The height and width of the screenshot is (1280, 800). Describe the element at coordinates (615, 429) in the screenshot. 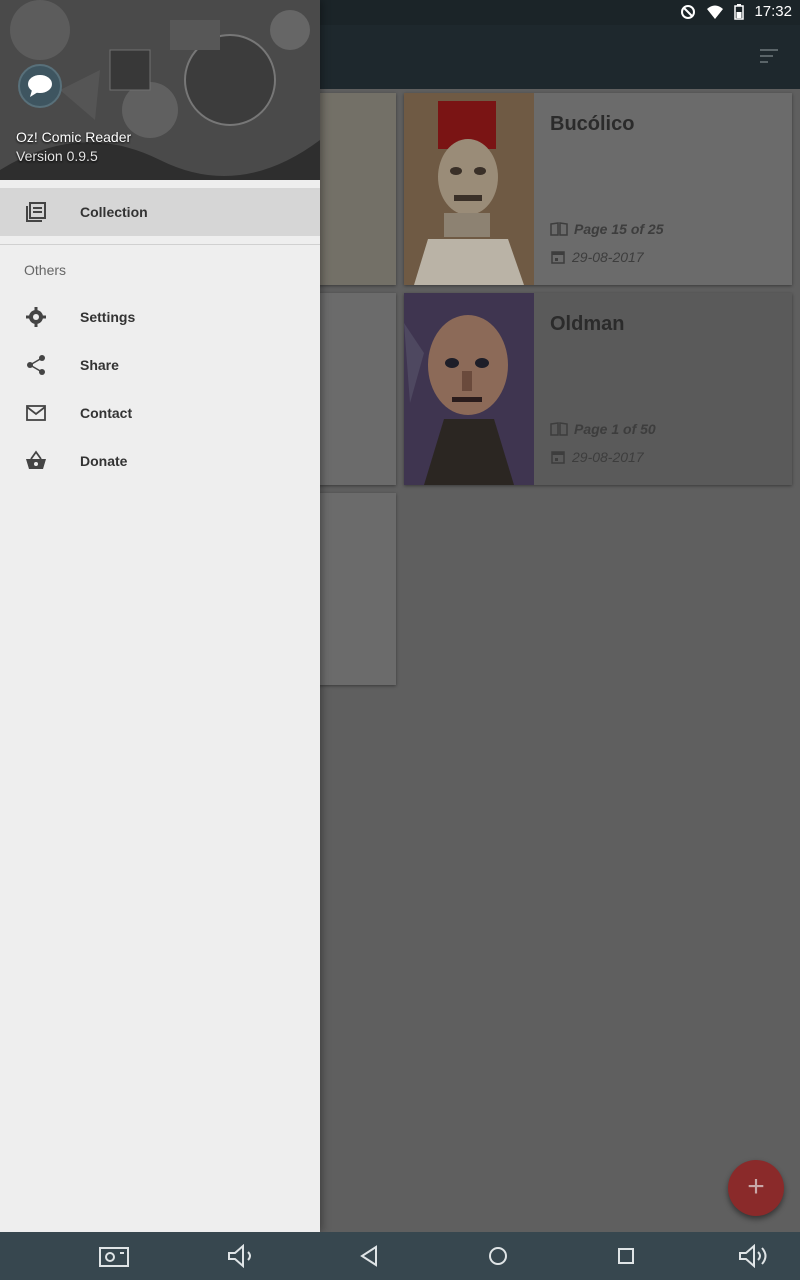

I see `comic-page-label: Page 1 of 50` at that location.